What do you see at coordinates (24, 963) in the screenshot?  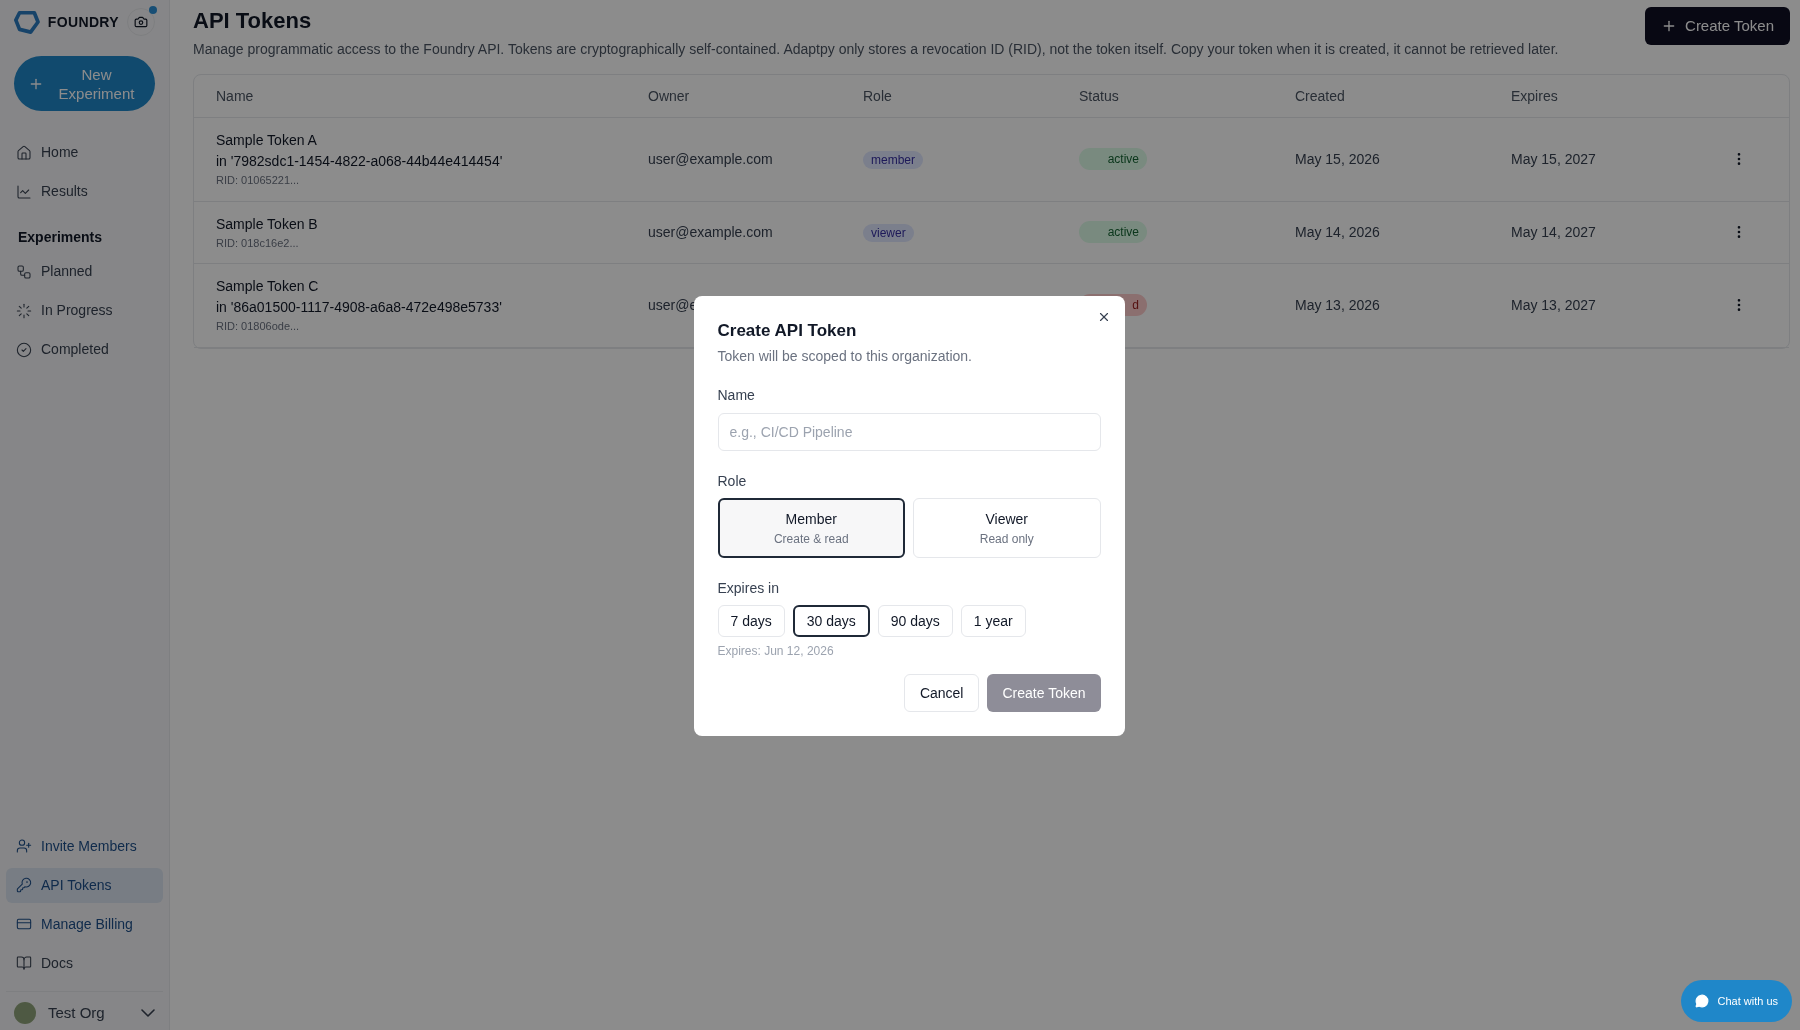 I see `book-icon` at bounding box center [24, 963].